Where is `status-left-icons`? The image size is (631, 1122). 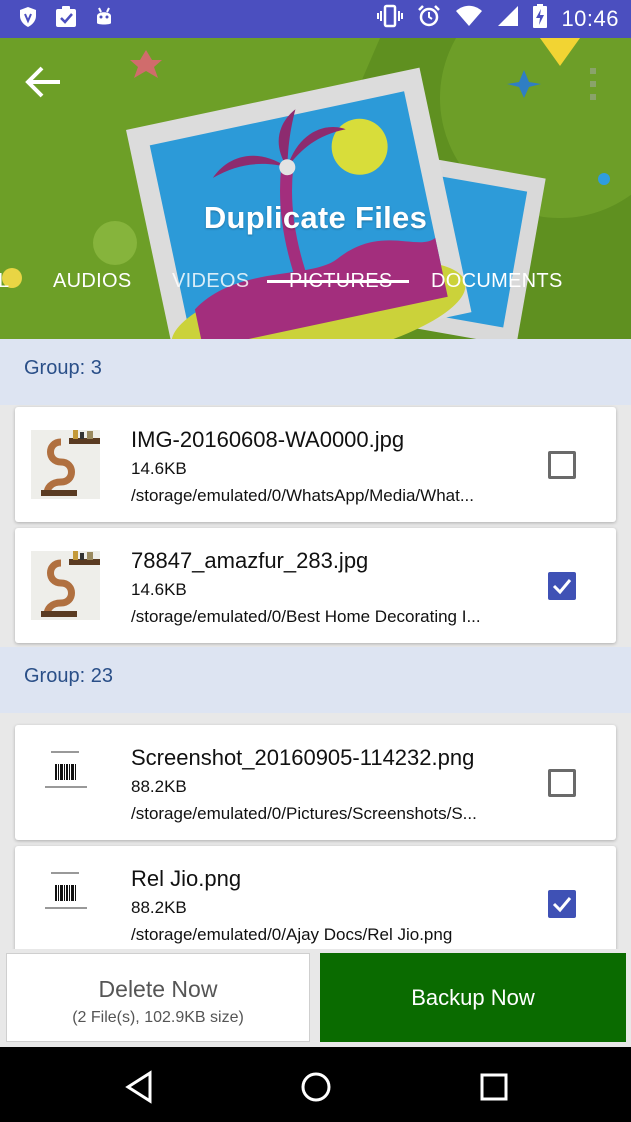 status-left-icons is located at coordinates (66, 19).